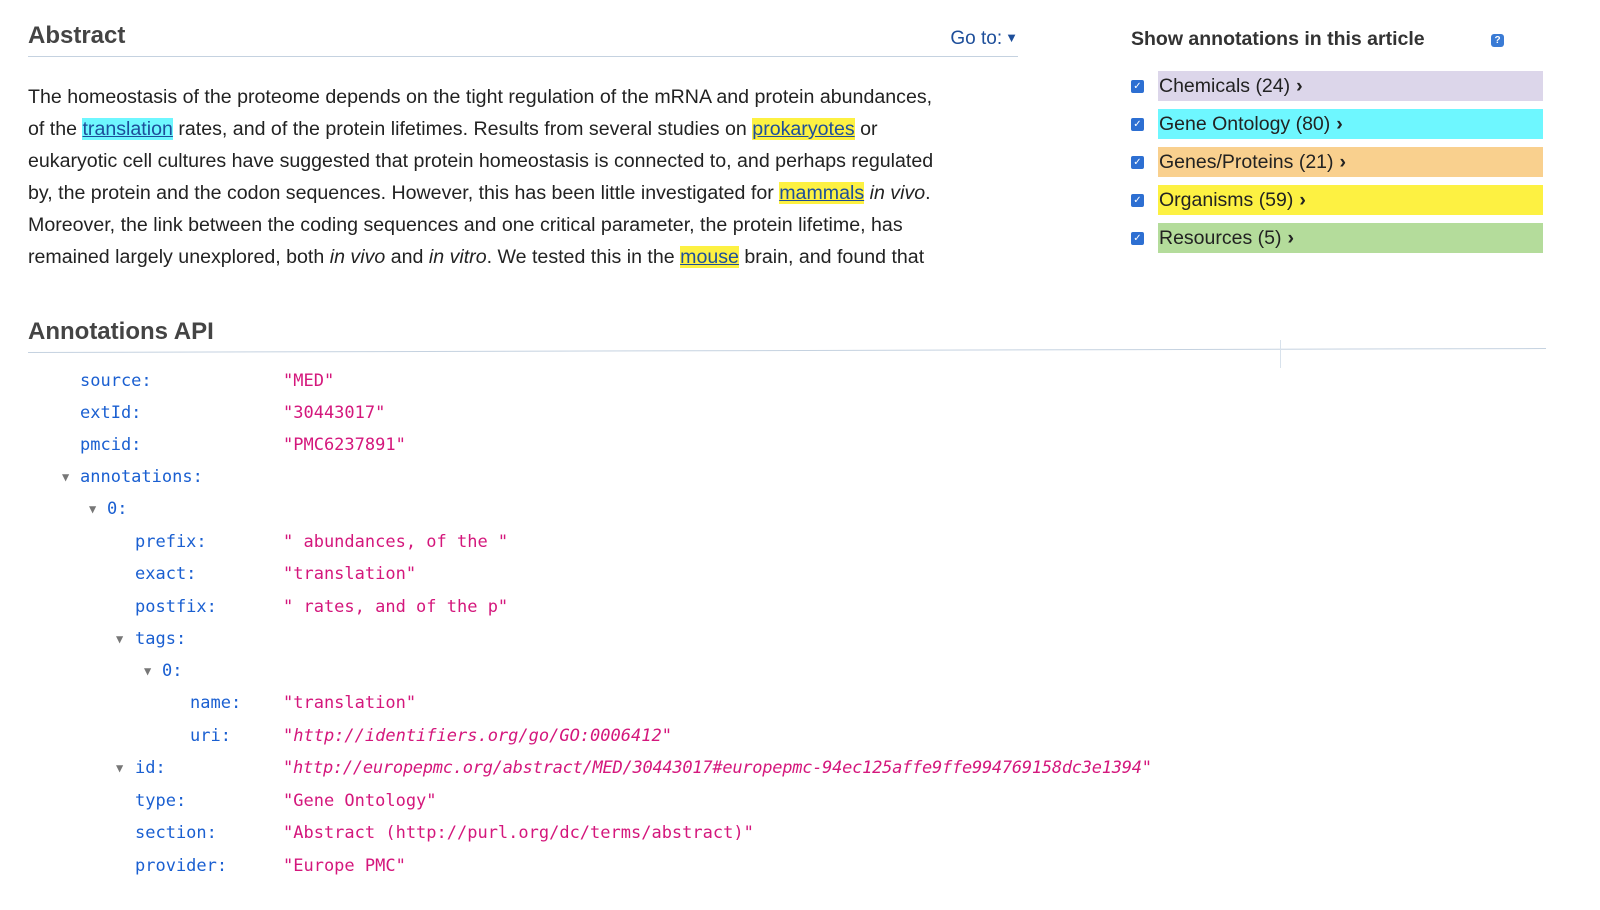 The height and width of the screenshot is (910, 1600). I want to click on goto-label: Go to:, so click(976, 38).